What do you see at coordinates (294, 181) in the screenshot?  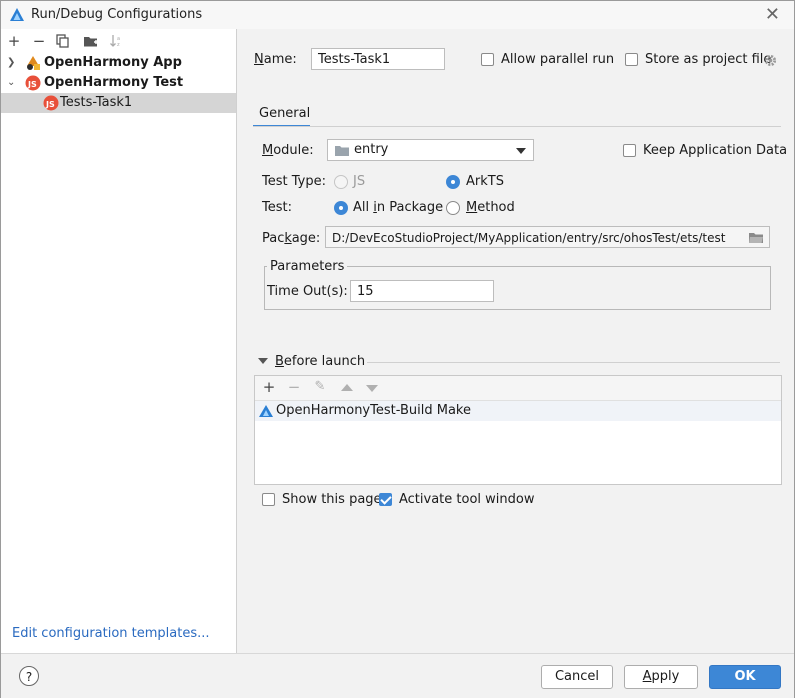 I see `test-type-label: Test Type:` at bounding box center [294, 181].